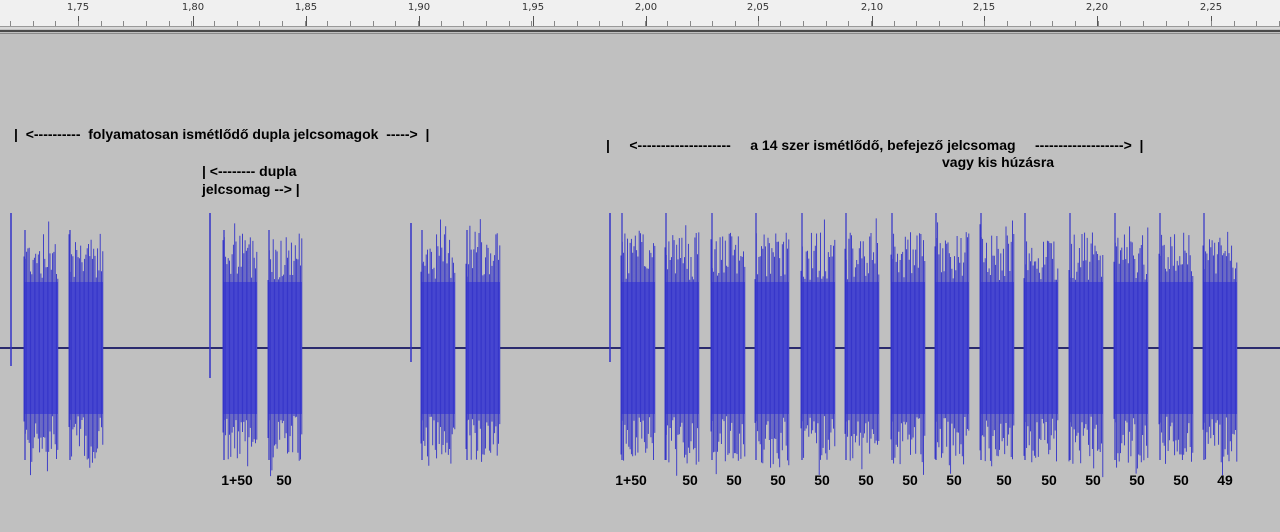 This screenshot has width=1280, height=532. I want to click on ruler-tick-label: 2,05, so click(758, 7).